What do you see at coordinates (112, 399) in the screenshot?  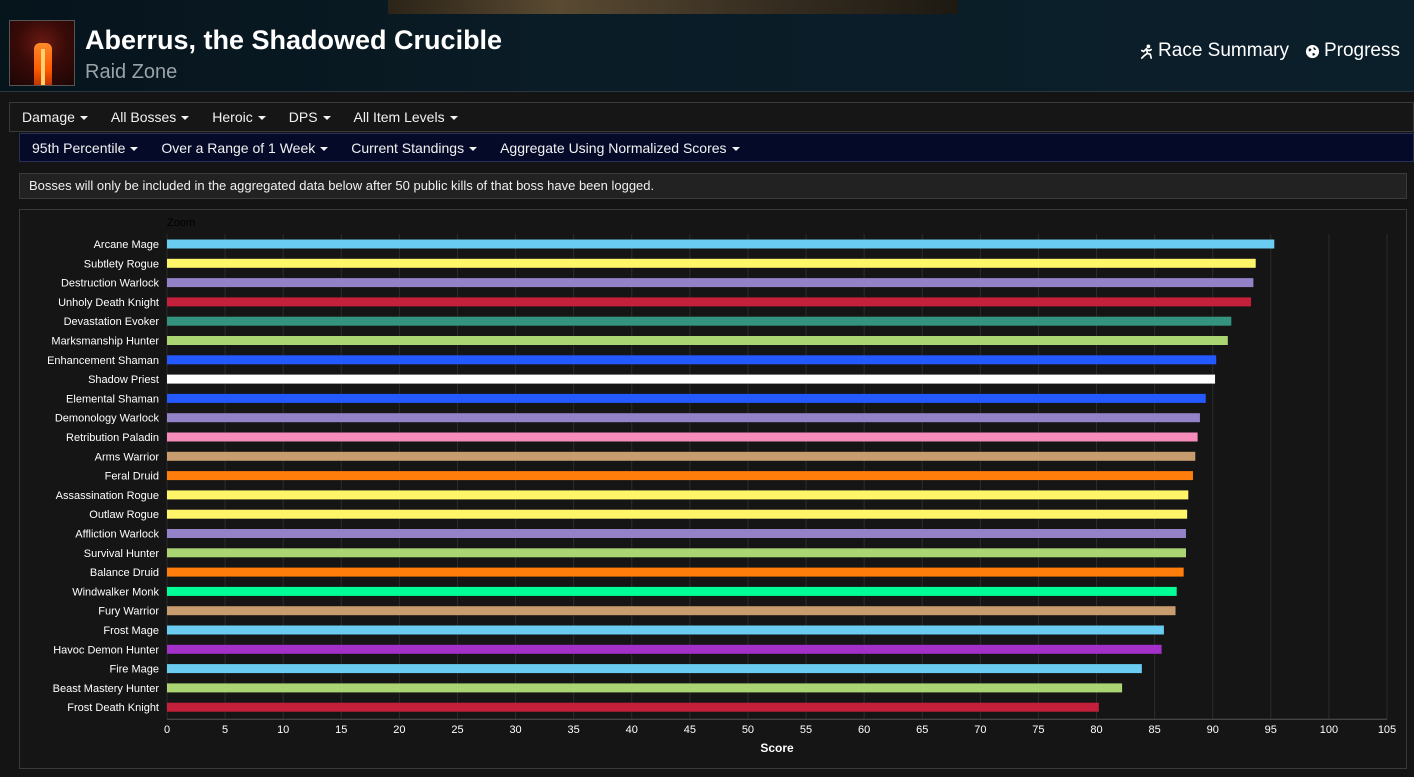 I see `category-label: Elemental Shaman` at bounding box center [112, 399].